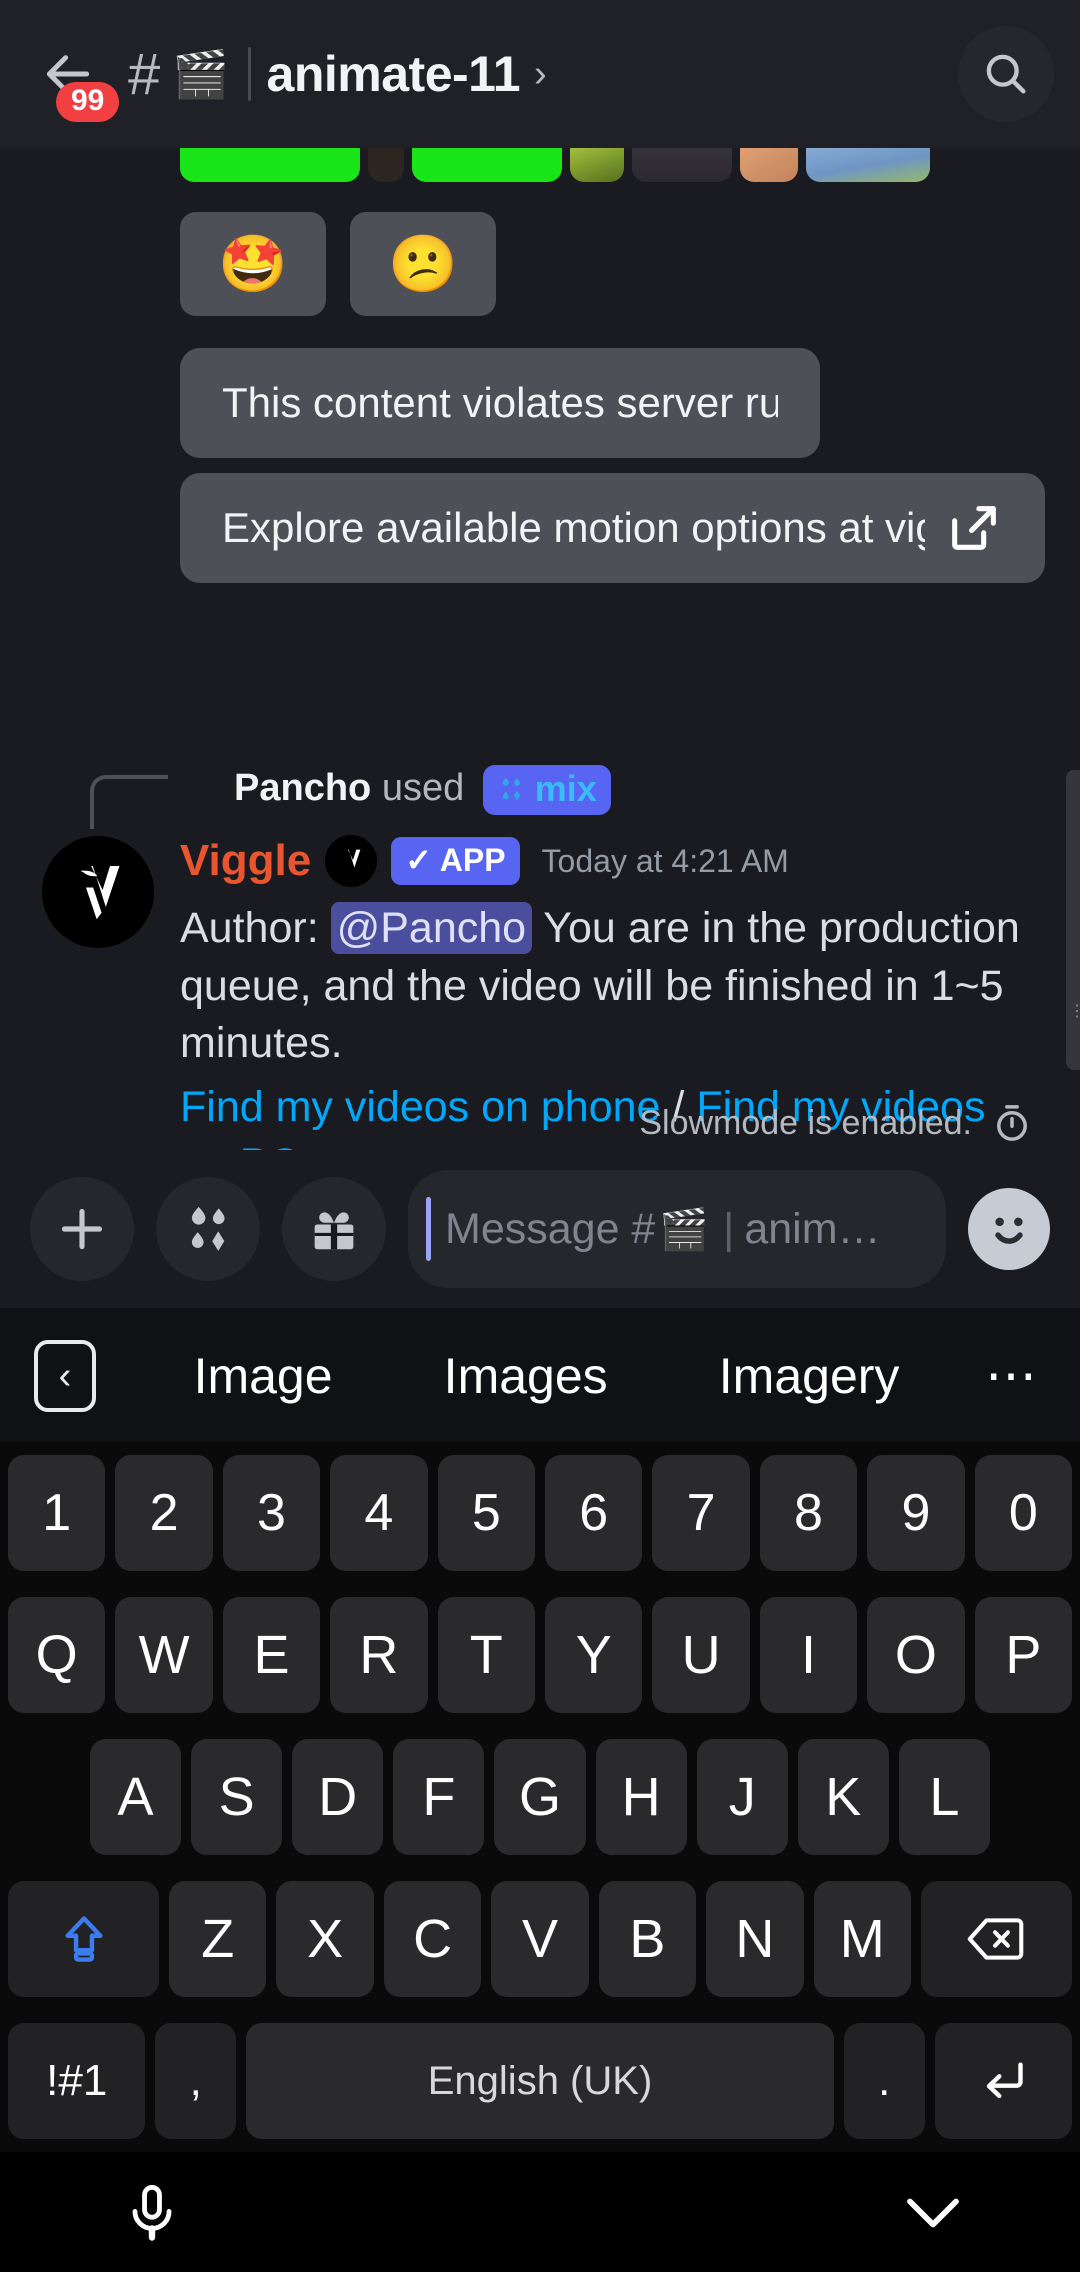 Image resolution: width=1080 pixels, height=2272 pixels. Describe the element at coordinates (540, 2212) in the screenshot. I see `system-navigation-bar` at that location.